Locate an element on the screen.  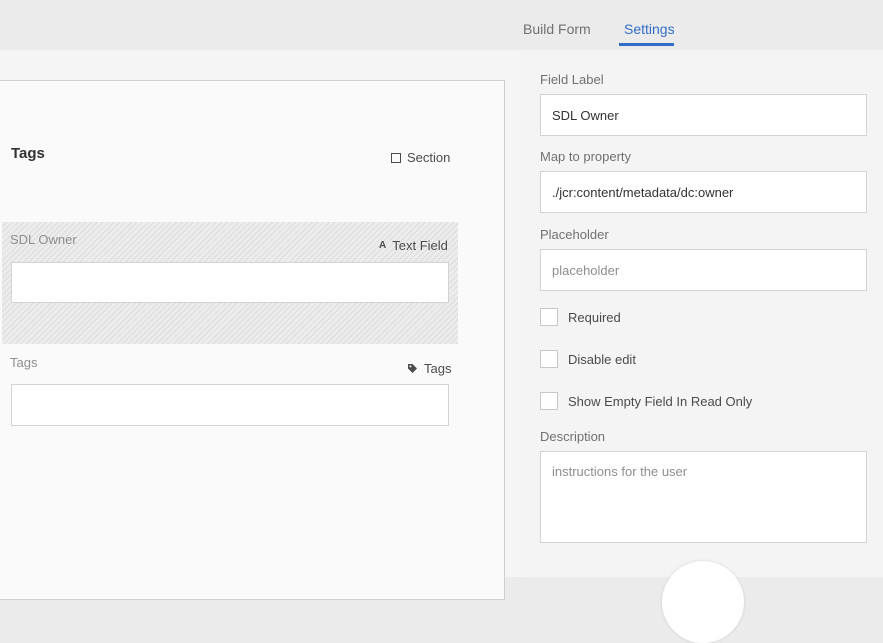
field-type-label: Text Field is located at coordinates (420, 245).